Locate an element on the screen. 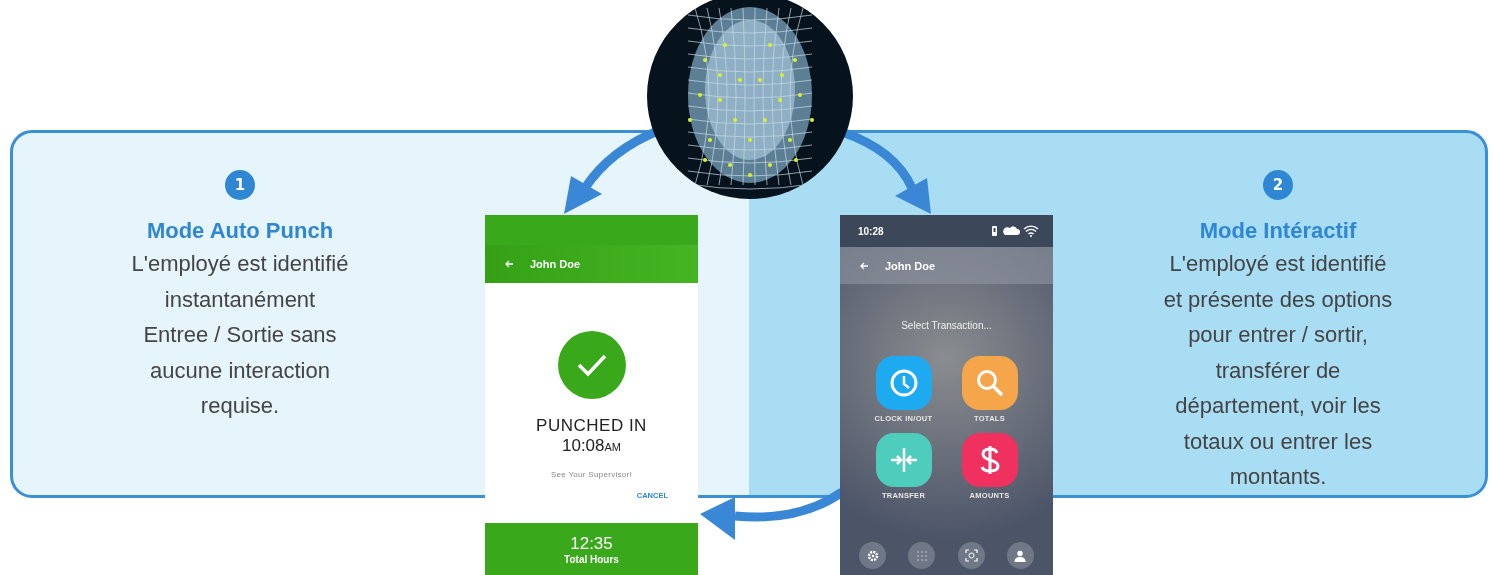 This screenshot has height=575, width=1493. total-hours-label: Total Hours is located at coordinates (591, 559).